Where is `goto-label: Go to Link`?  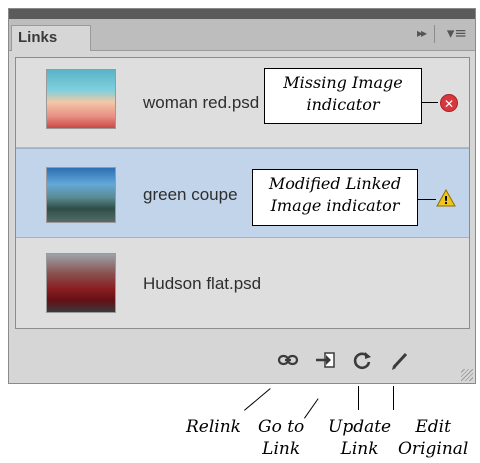 goto-label: Go to Link is located at coordinates (281, 438).